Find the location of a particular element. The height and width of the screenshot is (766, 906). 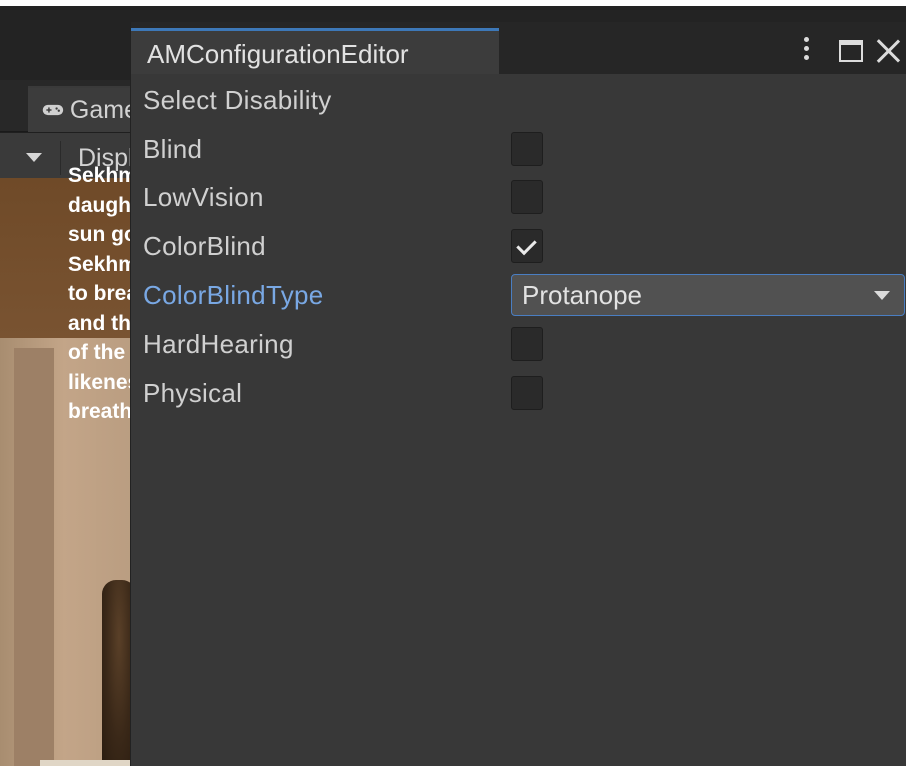

chevron-down-icon is located at coordinates (882, 295).